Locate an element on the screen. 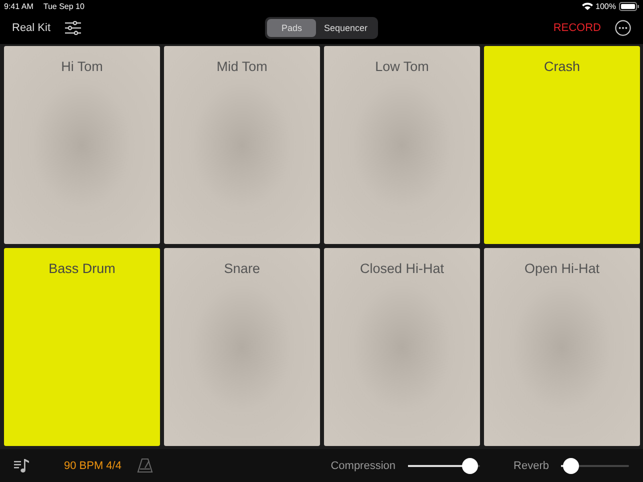 This screenshot has width=643, height=482. music-list-icon is located at coordinates (22, 465).